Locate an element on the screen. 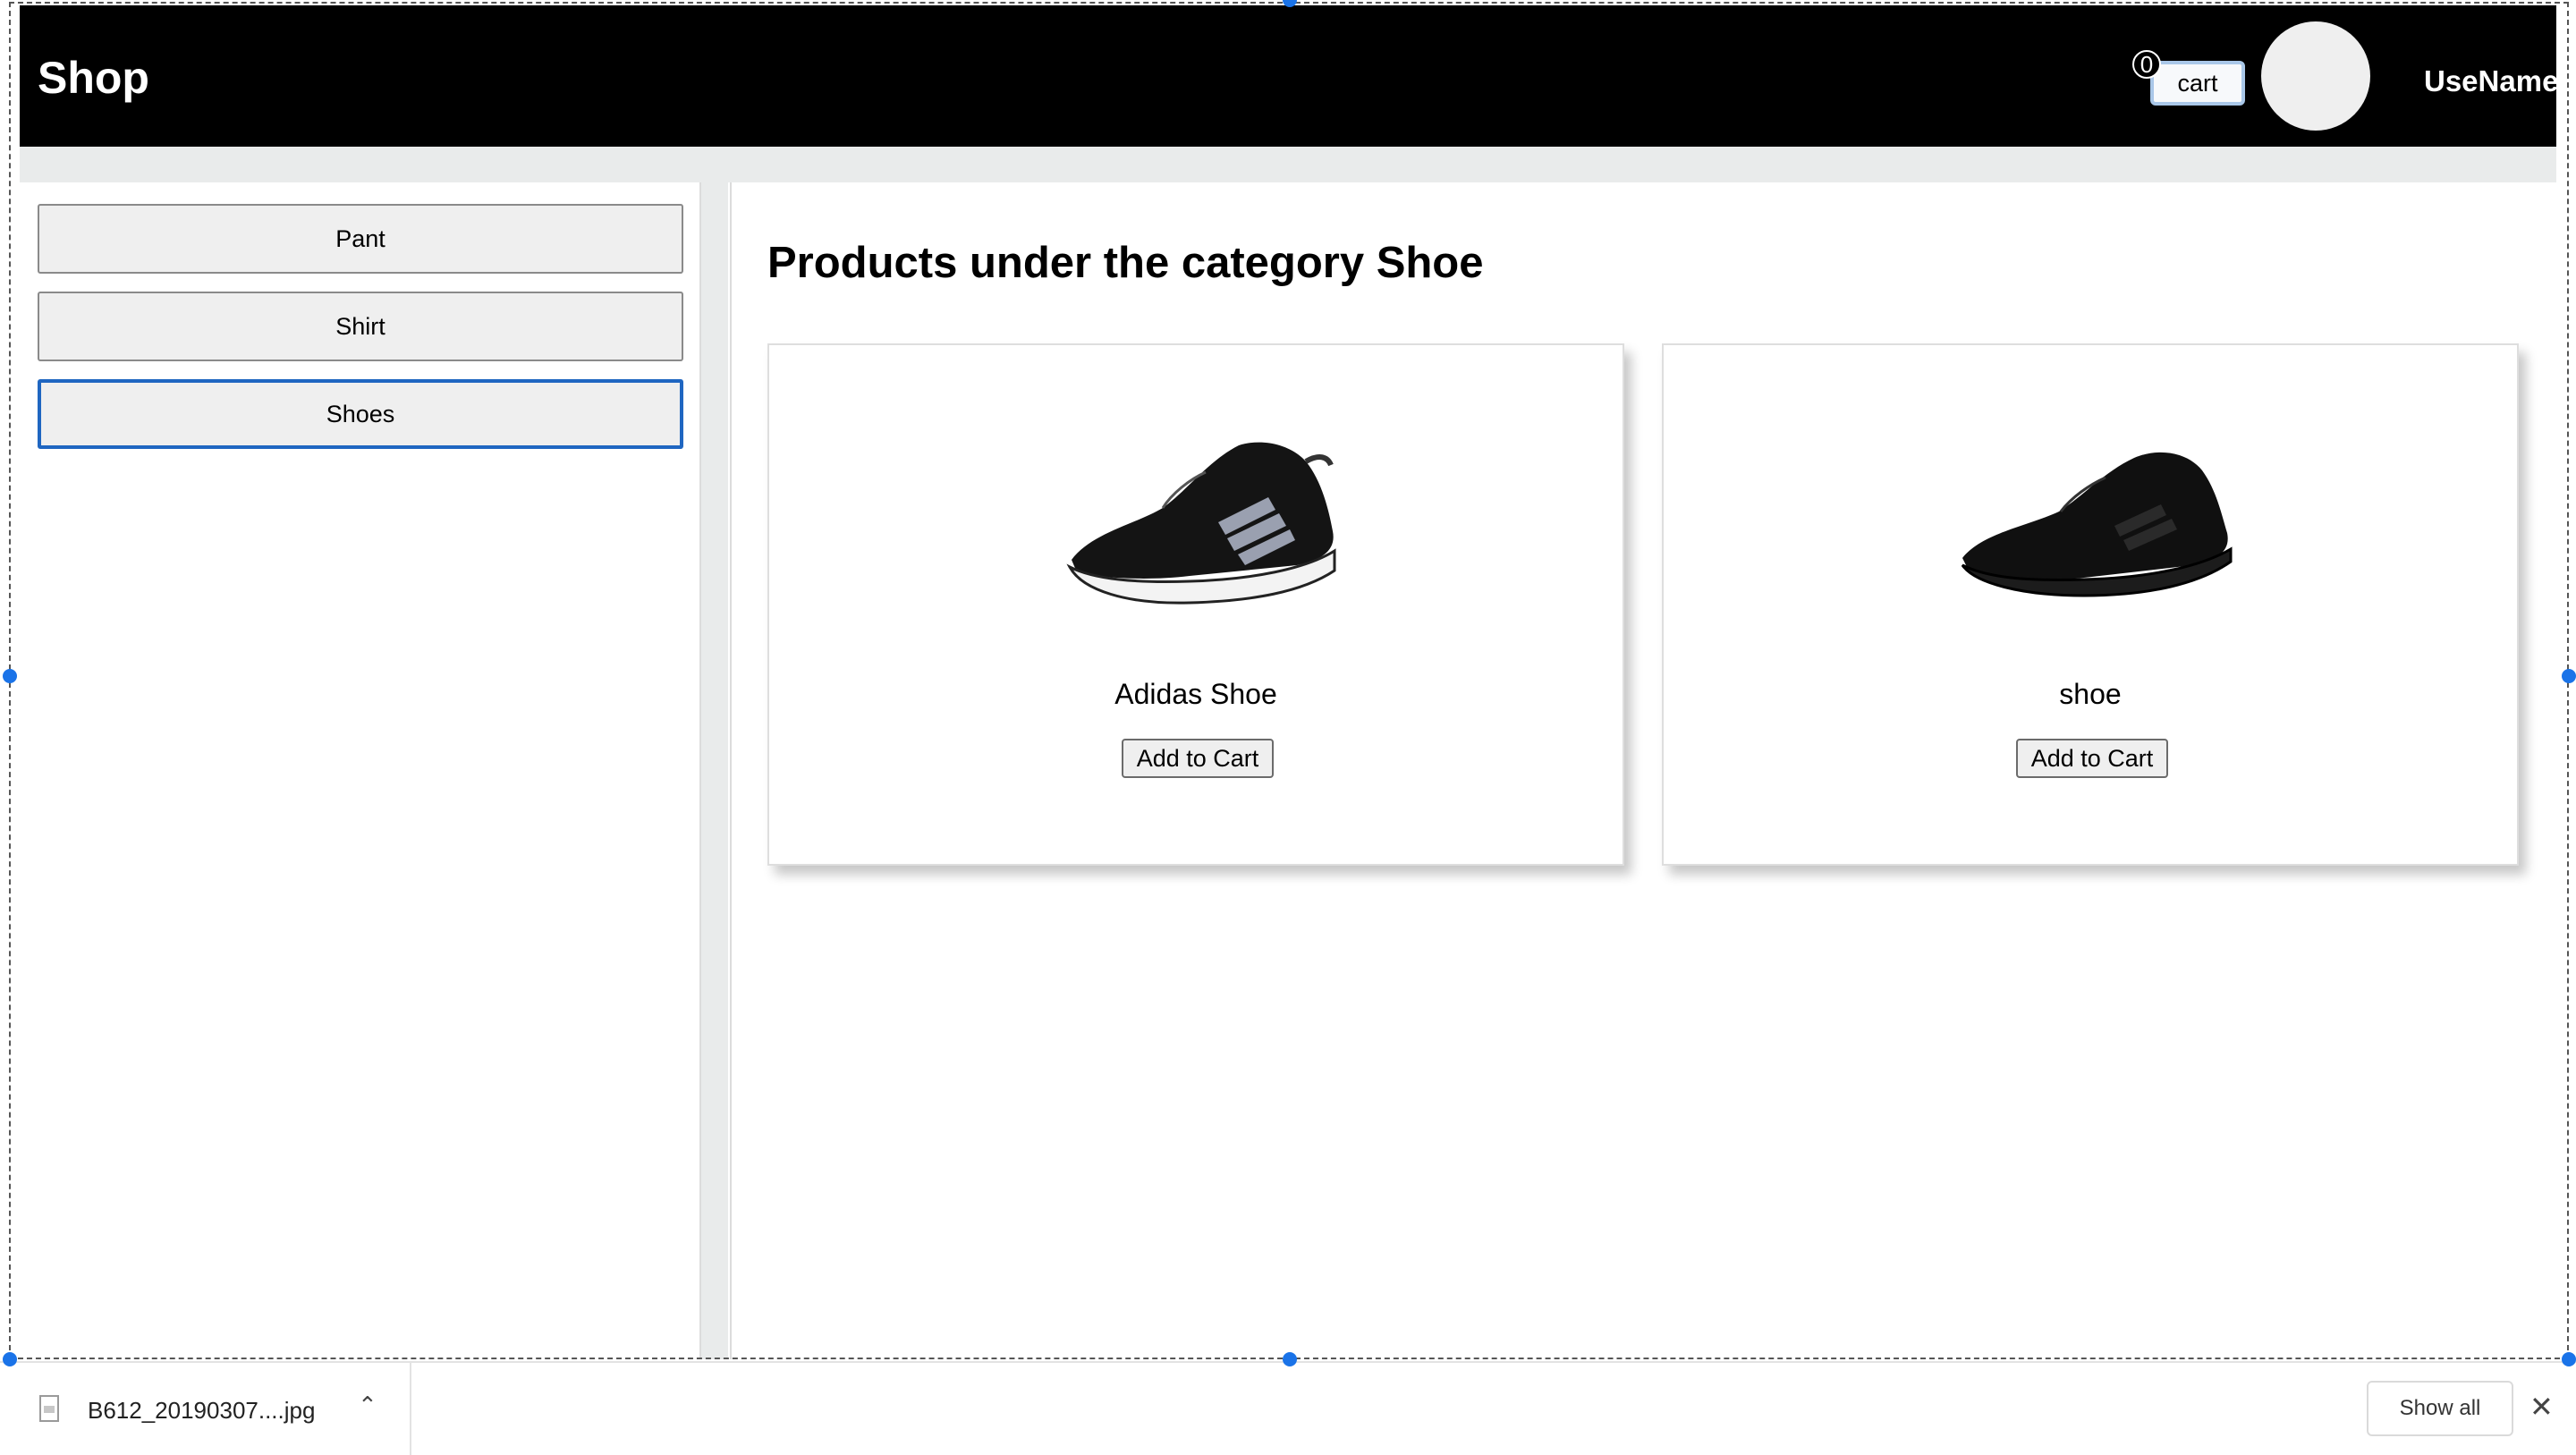 This screenshot has width=2576, height=1455. download-file-name: B612_20190307....jpg is located at coordinates (201, 1411).